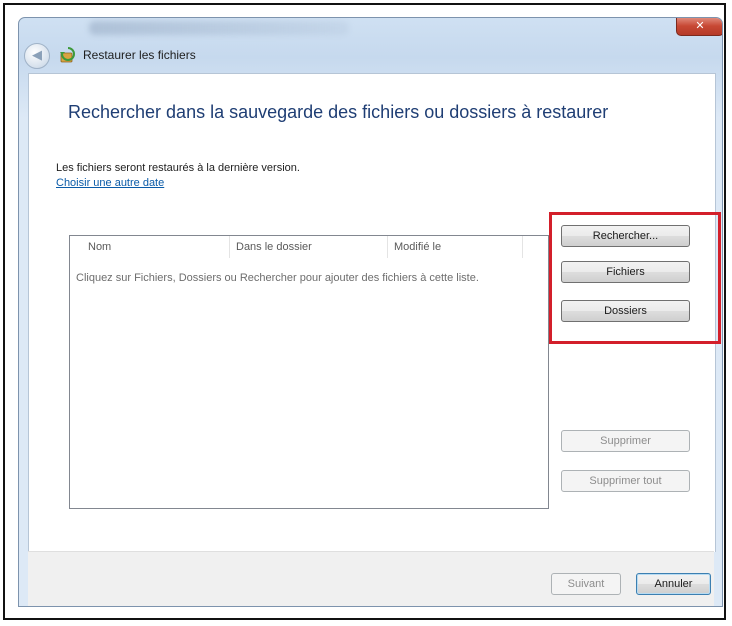  What do you see at coordinates (309, 247) in the screenshot?
I see `column-header-folder: Dans le dossier` at bounding box center [309, 247].